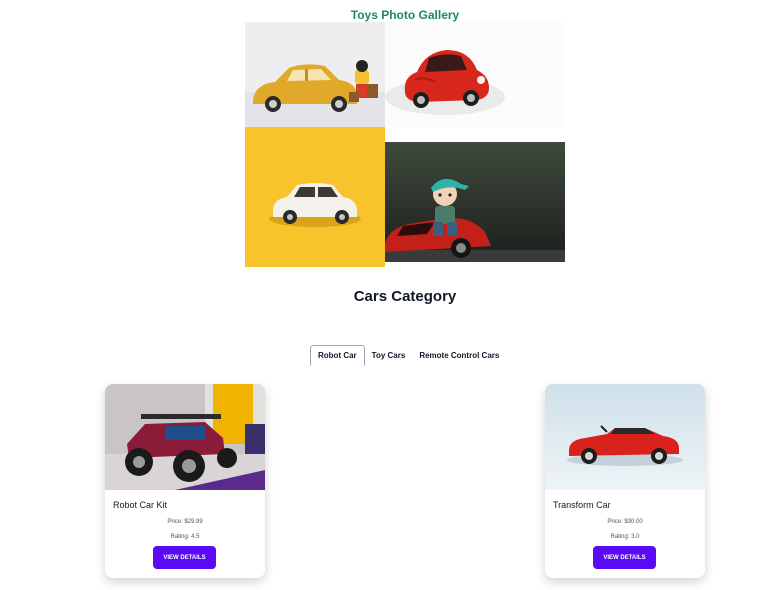  What do you see at coordinates (475, 202) in the screenshot?
I see `gallery-image-figure-red-car` at bounding box center [475, 202].